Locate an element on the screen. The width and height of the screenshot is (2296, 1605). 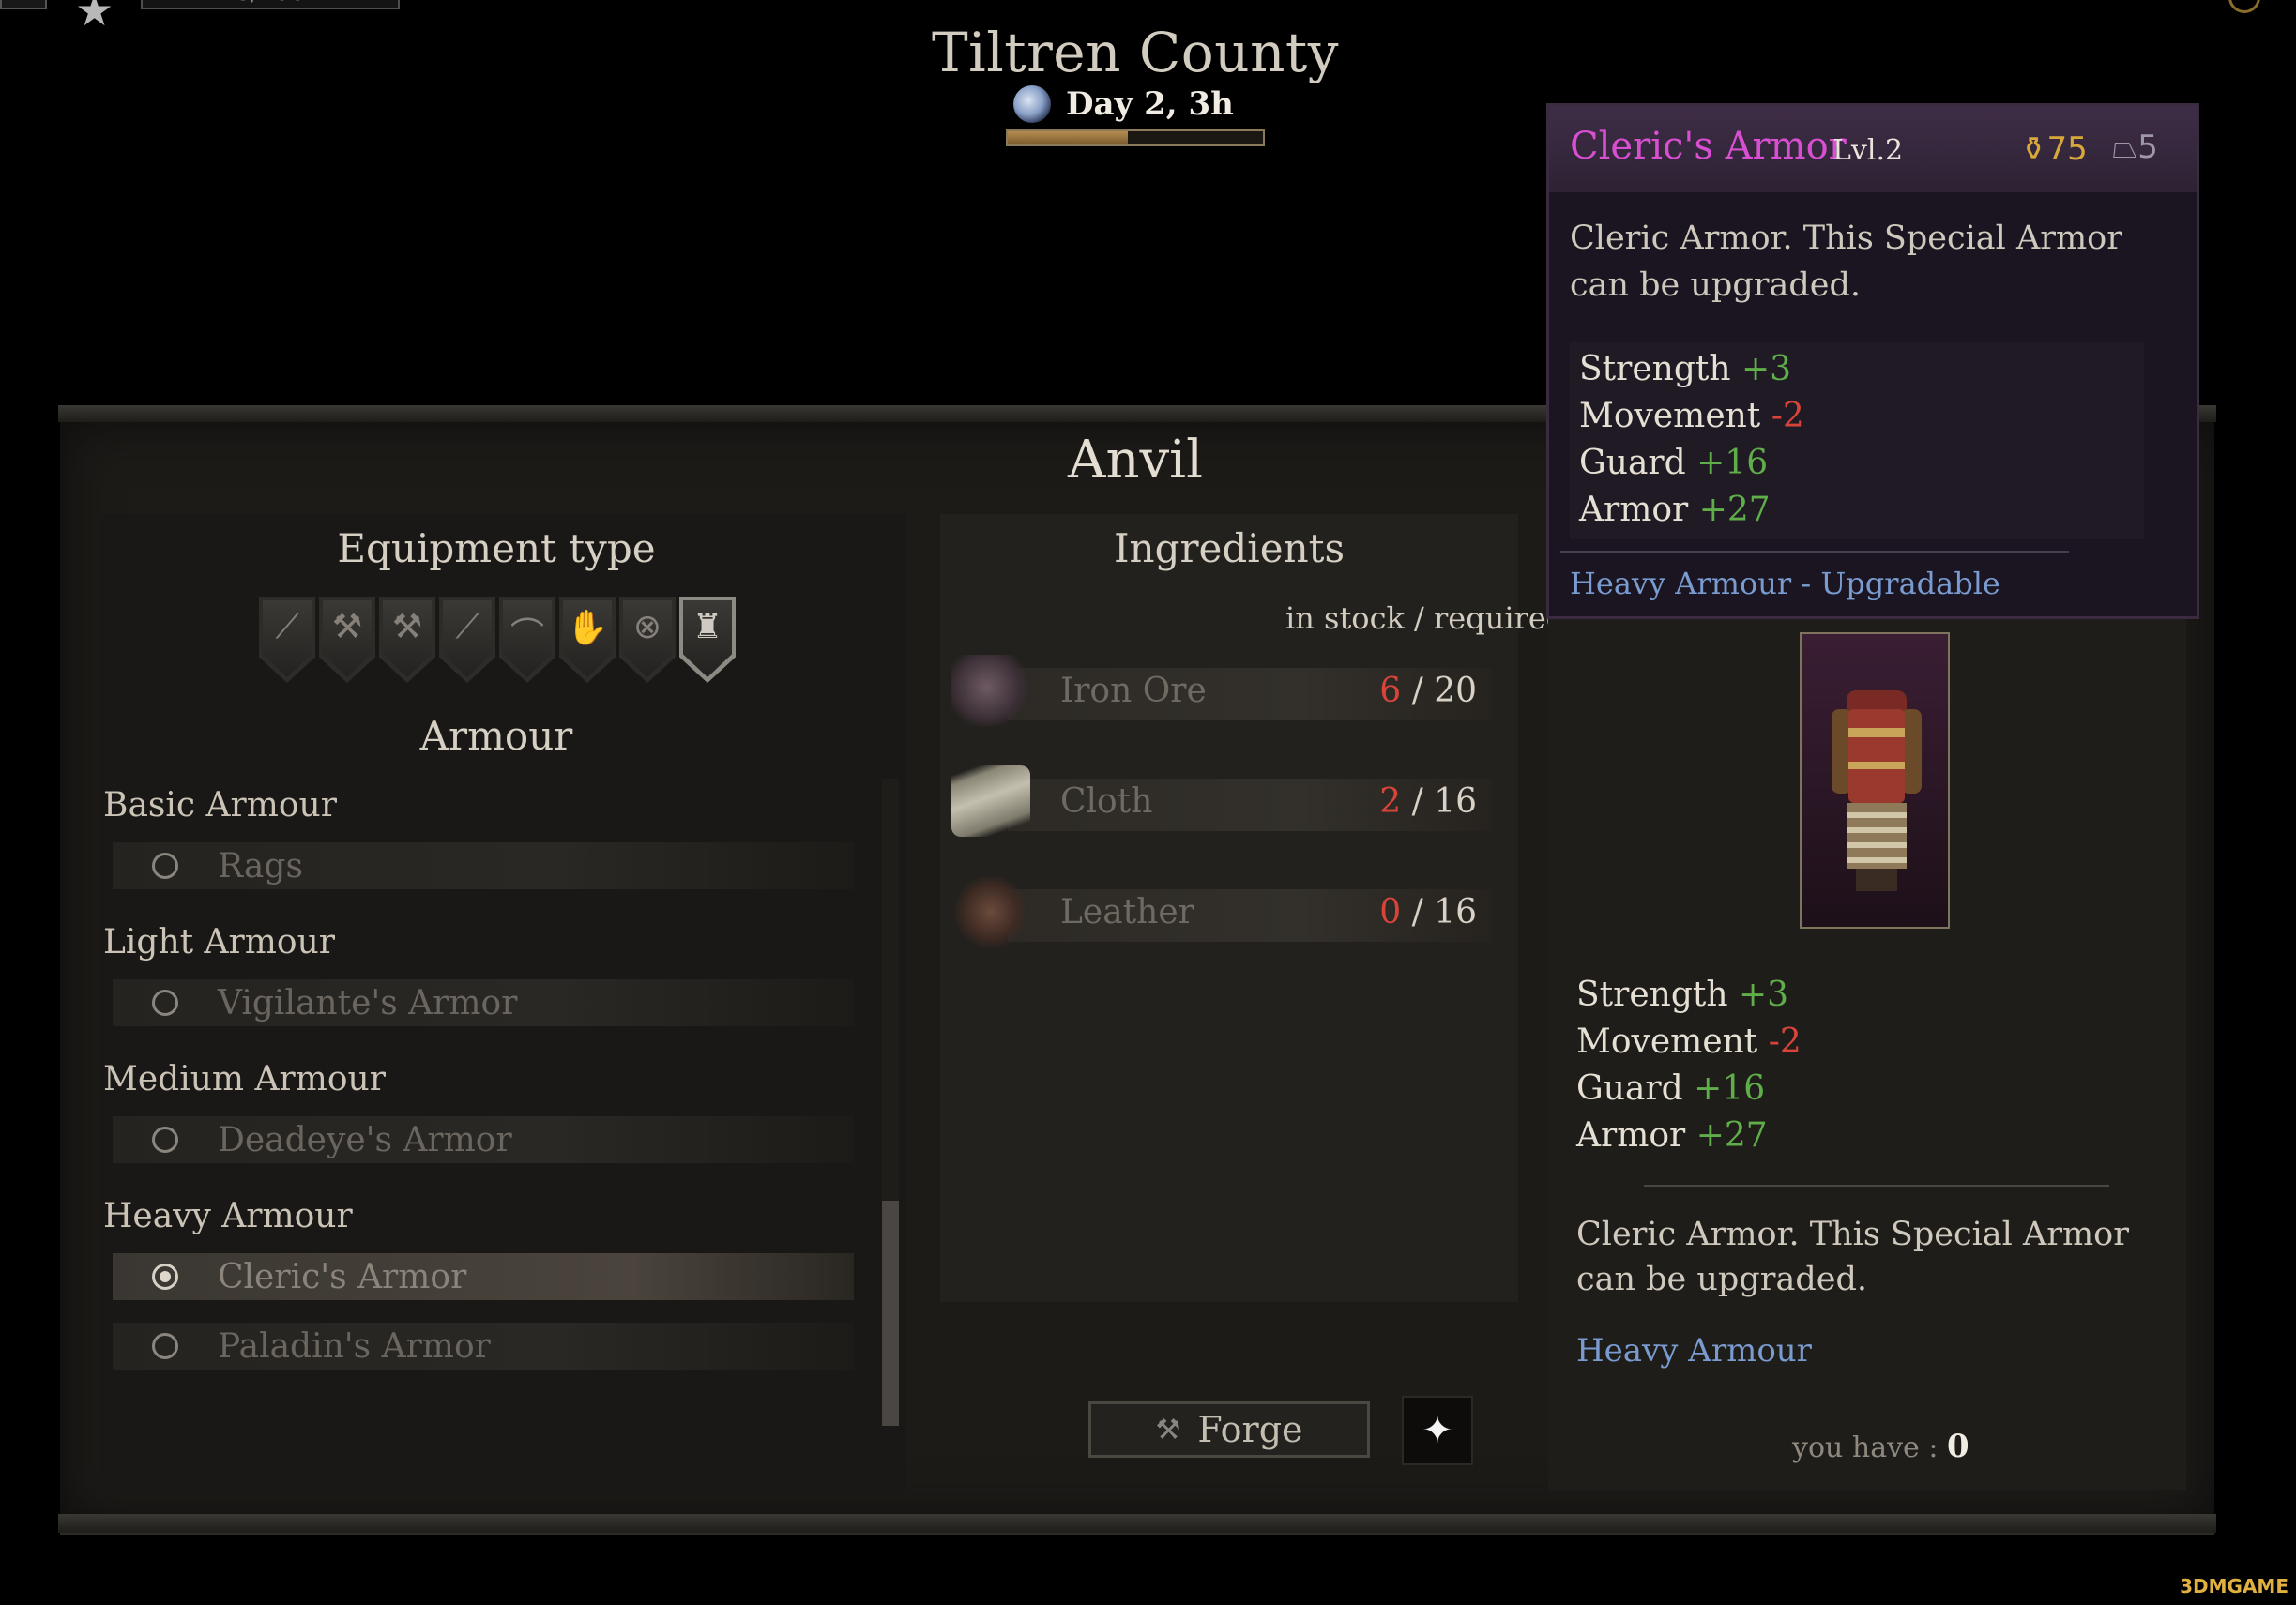
equipment-scrollbar is located at coordinates (890, 1103).